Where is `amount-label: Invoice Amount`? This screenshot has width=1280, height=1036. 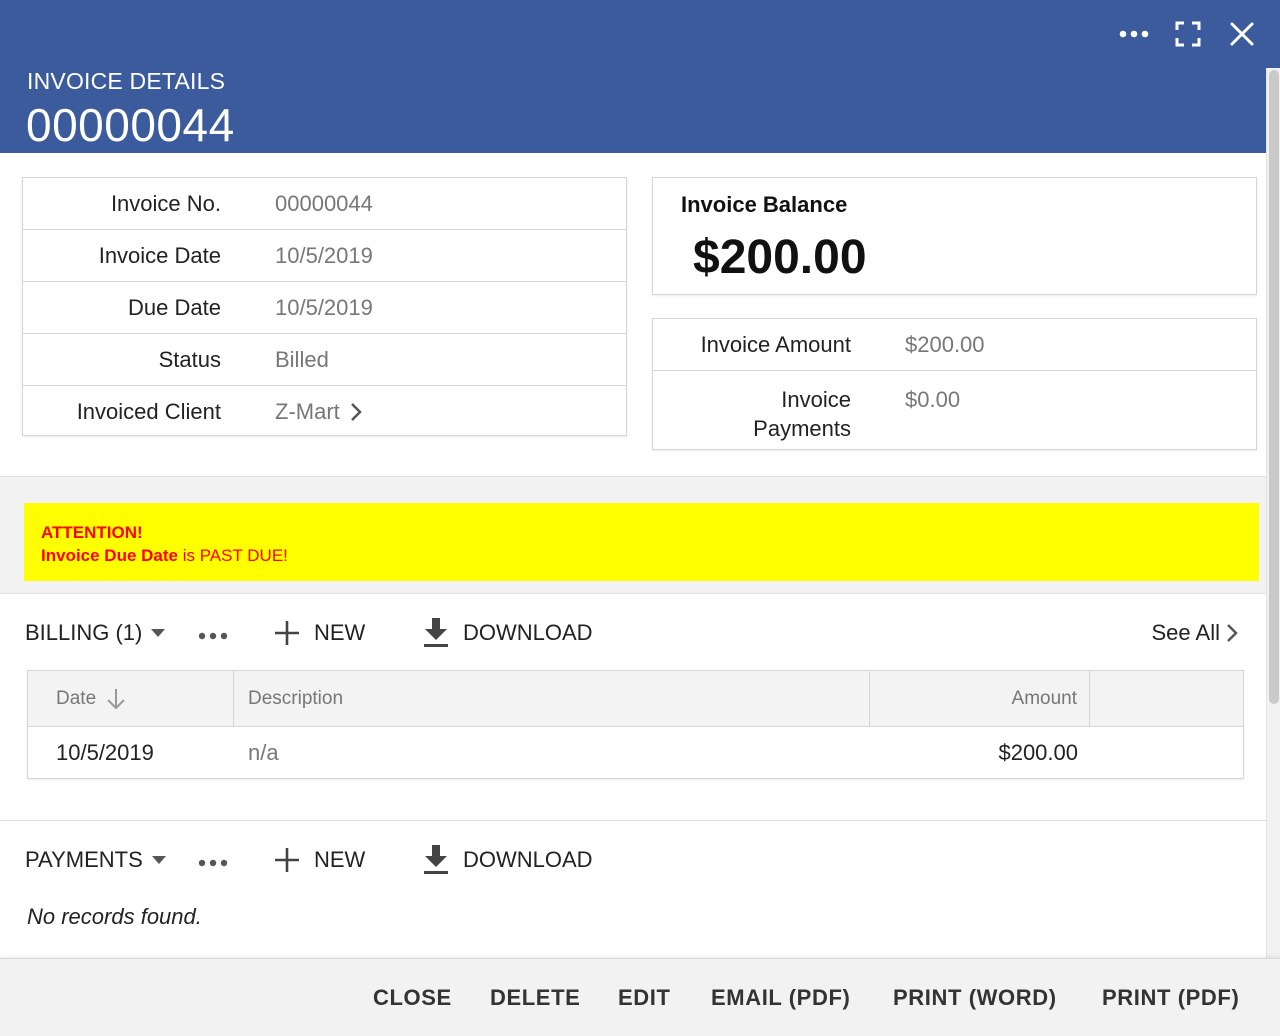 amount-label: Invoice Amount is located at coordinates (775, 344).